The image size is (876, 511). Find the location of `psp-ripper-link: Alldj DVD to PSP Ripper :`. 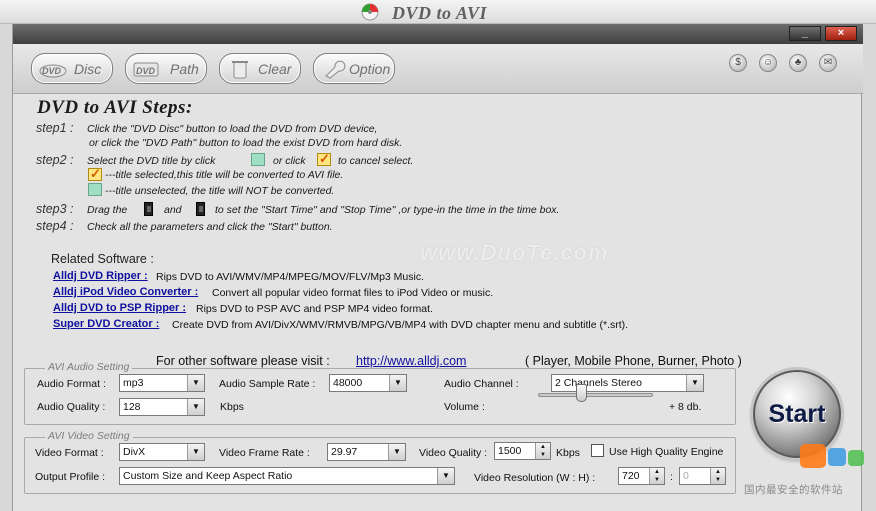

psp-ripper-link: Alldj DVD to PSP Ripper : is located at coordinates (119, 308).